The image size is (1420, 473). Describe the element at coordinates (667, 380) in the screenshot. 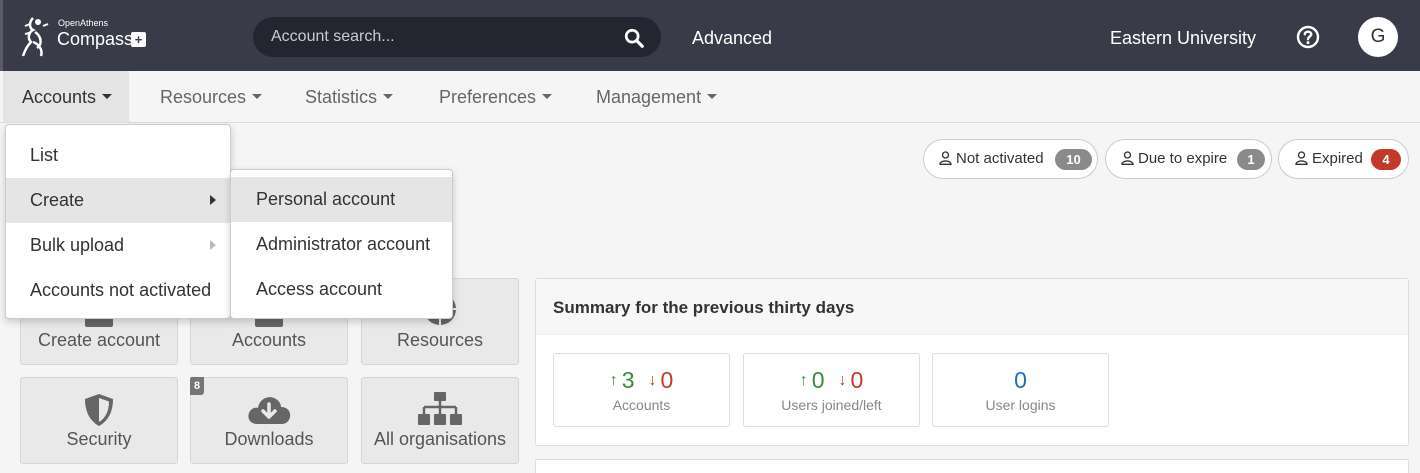

I see `accounts-down-value: 0` at that location.